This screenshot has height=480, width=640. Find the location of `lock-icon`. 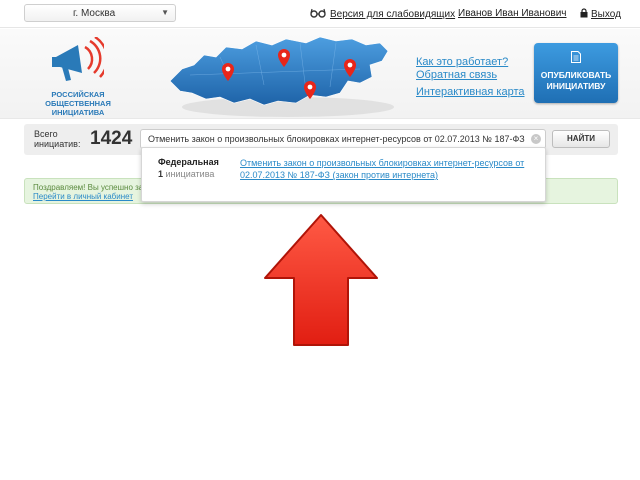

lock-icon is located at coordinates (584, 13).